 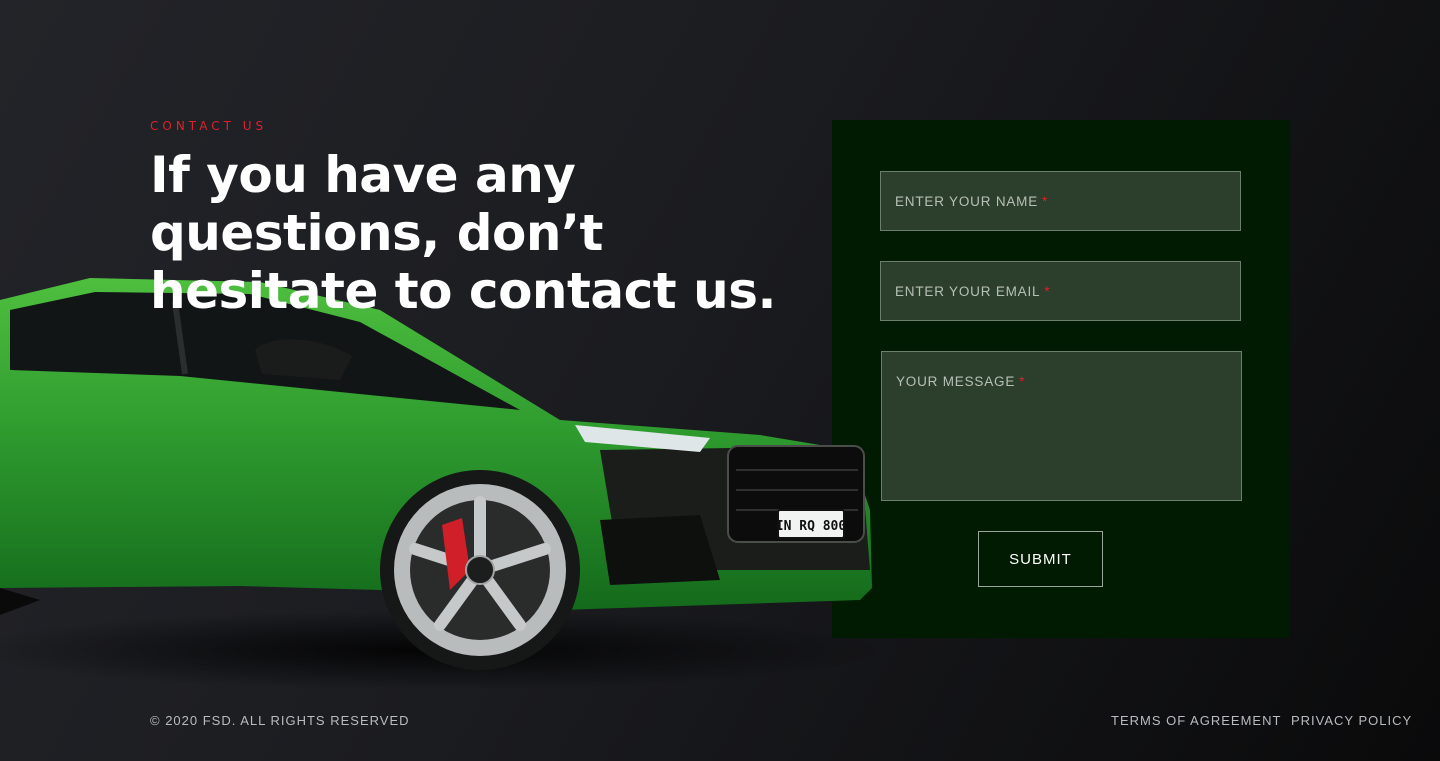 I want to click on license-plate-text: IN RQ 800, so click(x=811, y=526).